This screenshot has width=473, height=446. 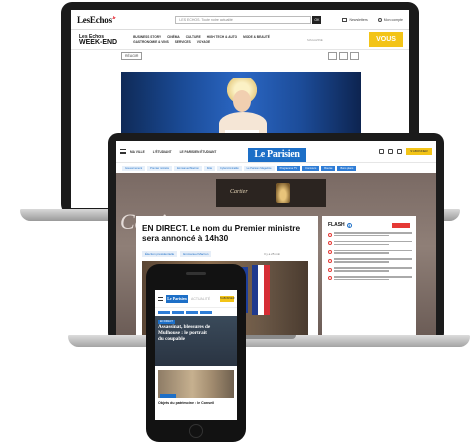 I want to click on phone-speaker, so click(x=196, y=273).